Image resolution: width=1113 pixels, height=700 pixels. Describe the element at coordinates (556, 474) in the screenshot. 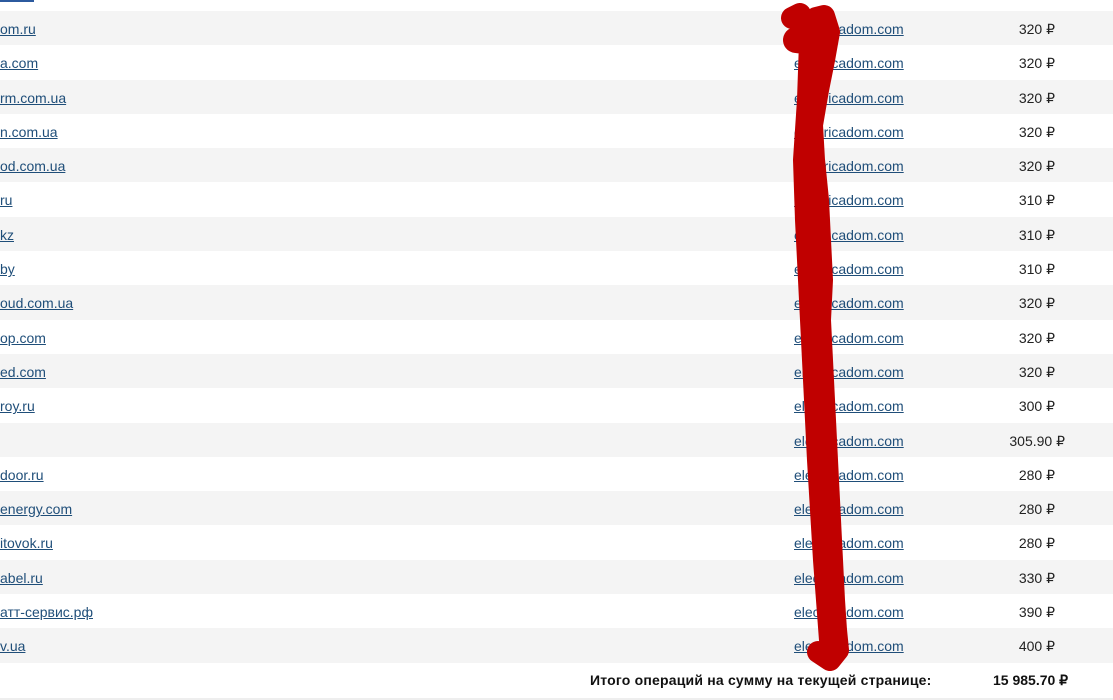

I see `table-row: door.ru electricadom.com 280 ₽` at that location.